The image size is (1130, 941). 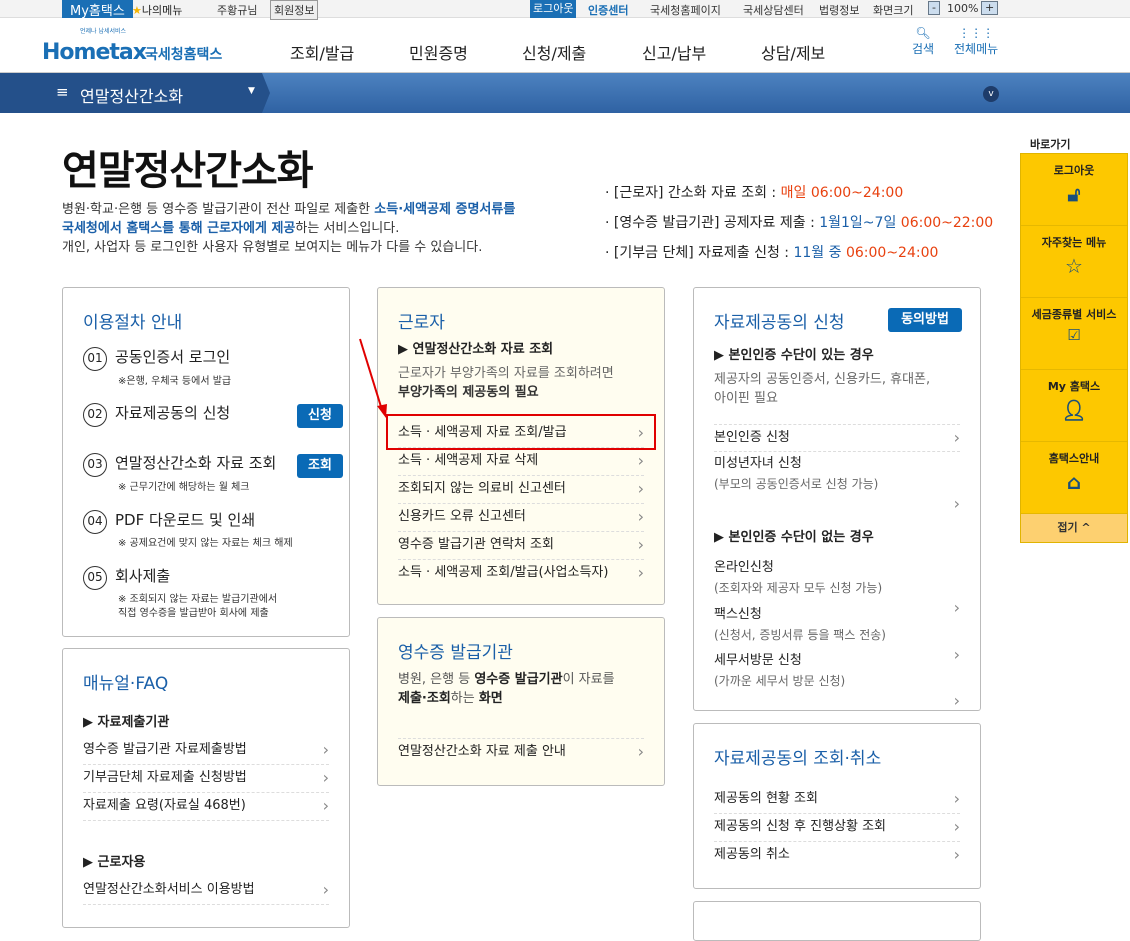 What do you see at coordinates (963, 8) in the screenshot?
I see `zoom-level: 100%` at bounding box center [963, 8].